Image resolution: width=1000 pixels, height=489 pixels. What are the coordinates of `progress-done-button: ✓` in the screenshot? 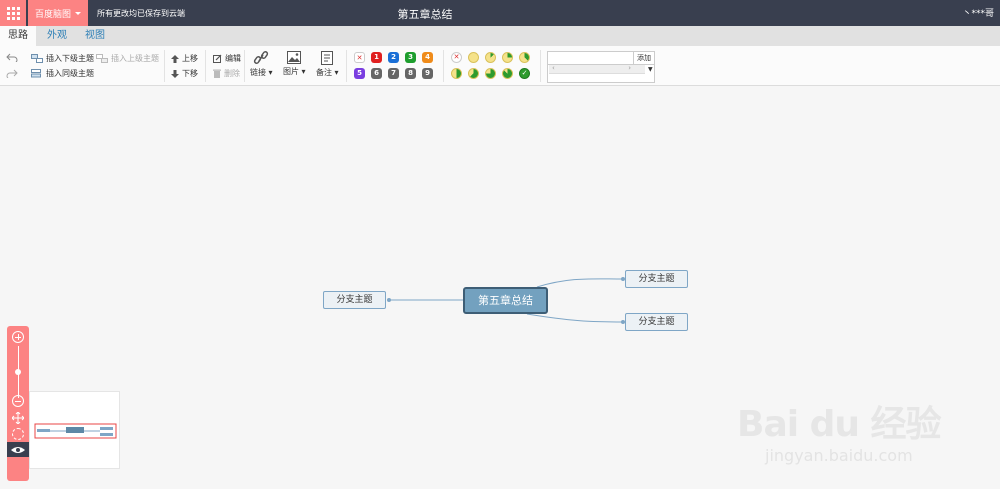 It's located at (524, 73).